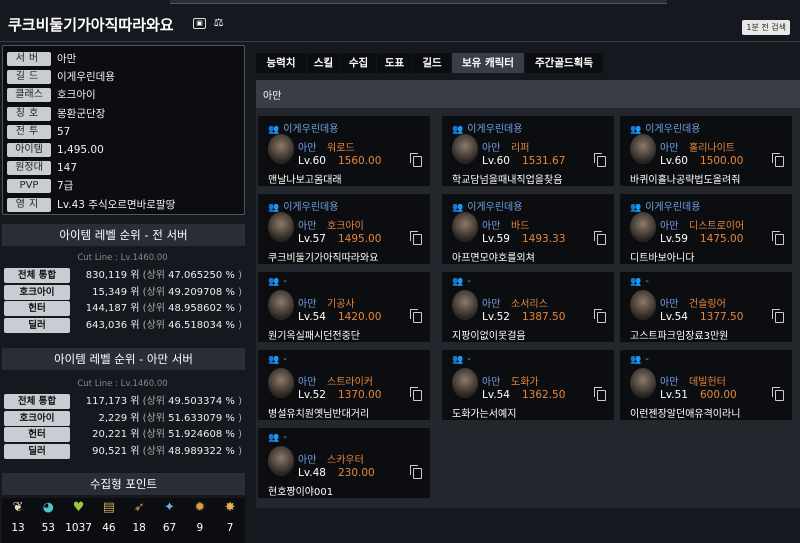 The image size is (800, 543). What do you see at coordinates (281, 63) in the screenshot?
I see `tab-1: 능력치` at bounding box center [281, 63].